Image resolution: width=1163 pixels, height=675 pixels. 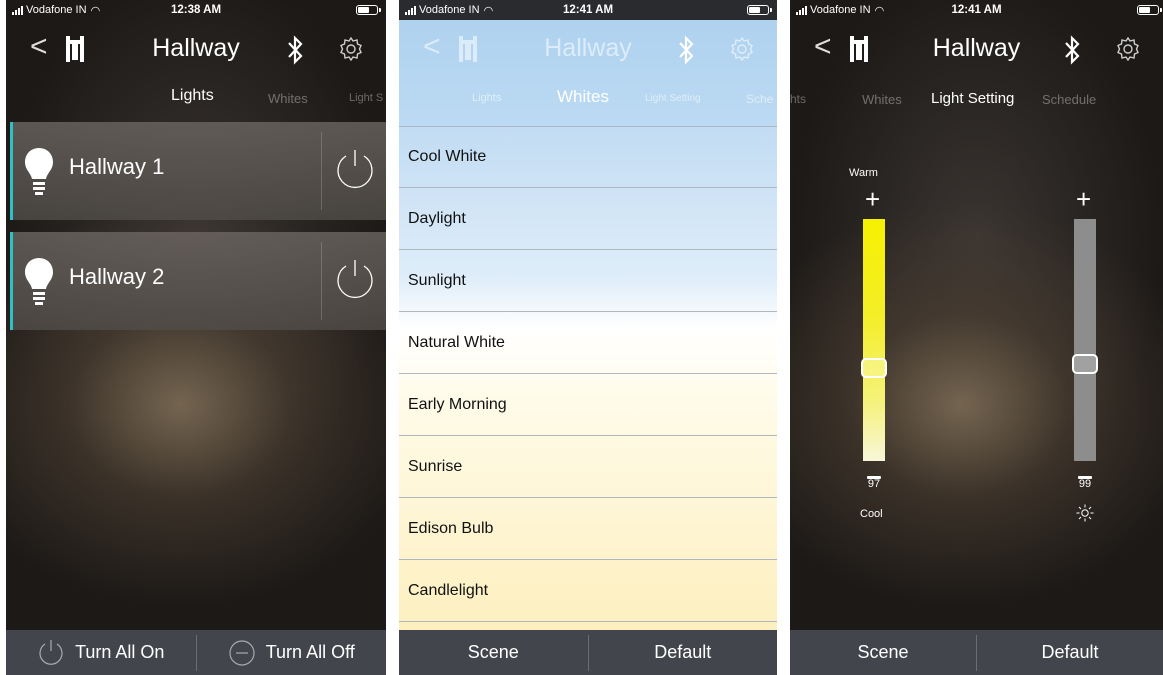 I want to click on turn-all-on-label: Turn All On, so click(x=120, y=652).